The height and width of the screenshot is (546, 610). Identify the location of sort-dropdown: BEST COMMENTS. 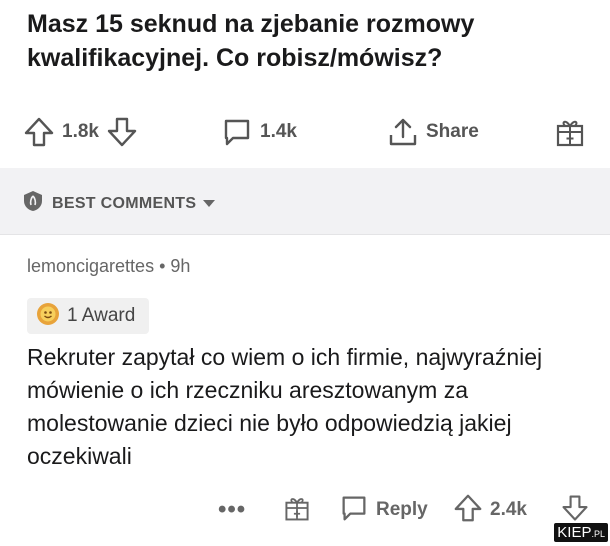
(119, 203).